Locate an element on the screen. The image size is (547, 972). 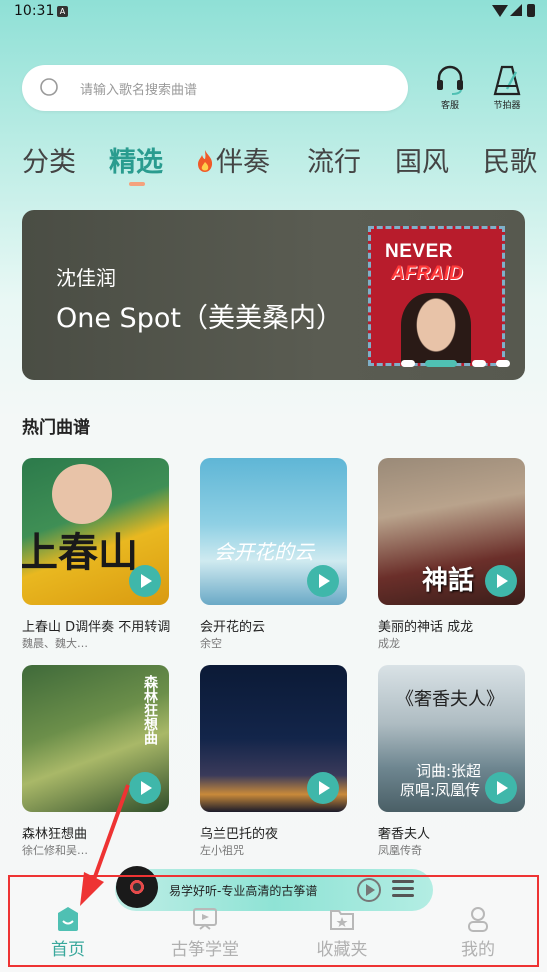
search-placeholder: 请输入歌名搜索曲谱 is located at coordinates (139, 90).